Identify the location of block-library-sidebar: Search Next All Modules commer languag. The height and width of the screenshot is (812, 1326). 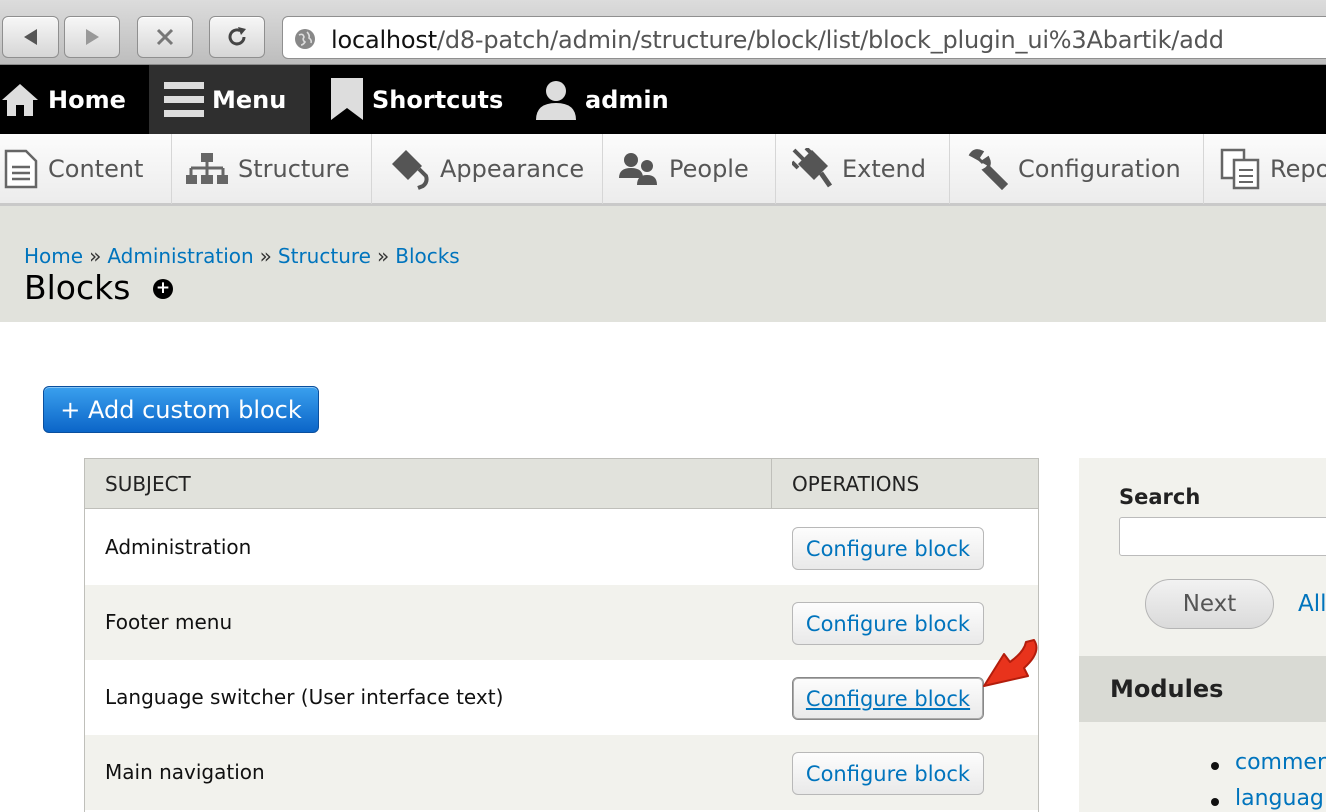
(1202, 635).